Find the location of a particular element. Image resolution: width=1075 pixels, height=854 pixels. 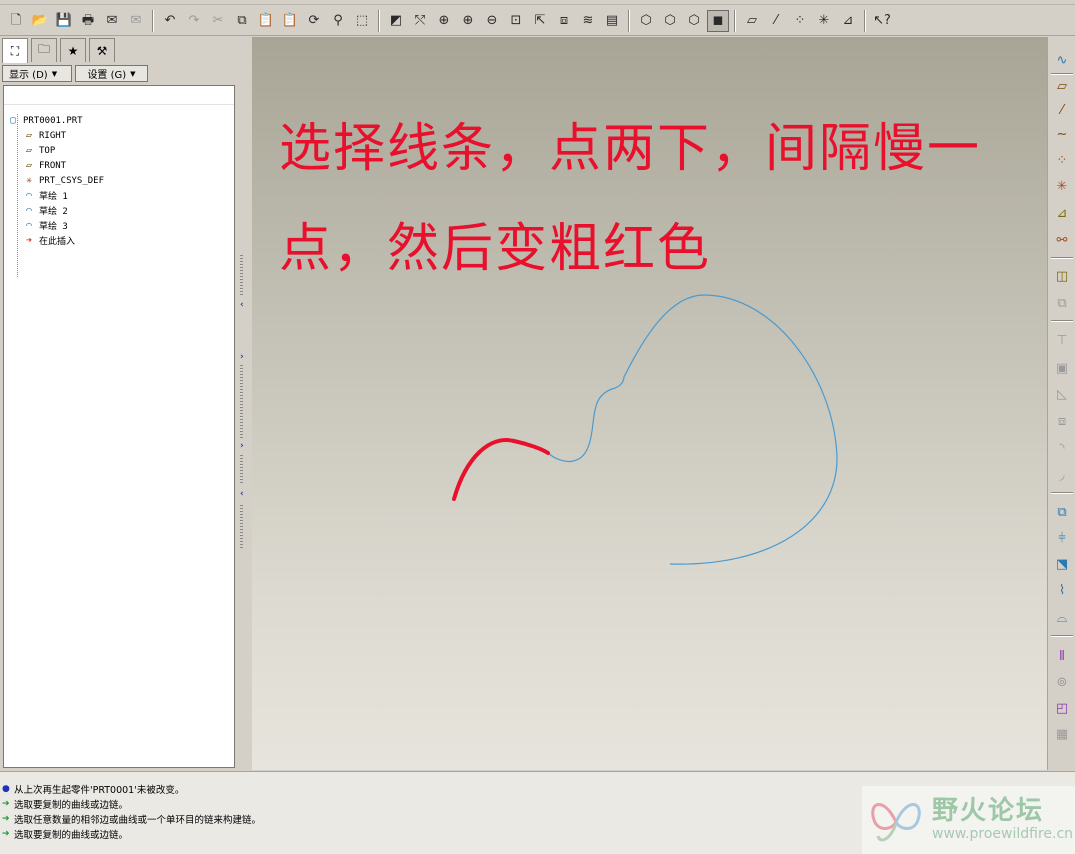

cut-icon: ✂ is located at coordinates (218, 21).